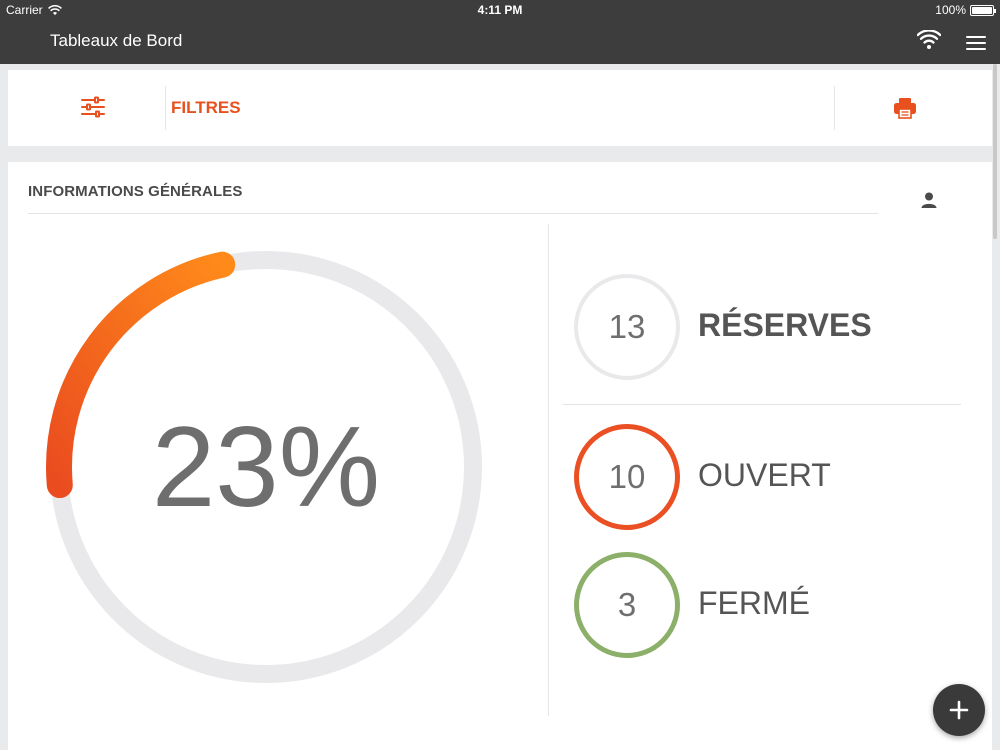  What do you see at coordinates (950, 10) in the screenshot?
I see `battery-label: 100%` at bounding box center [950, 10].